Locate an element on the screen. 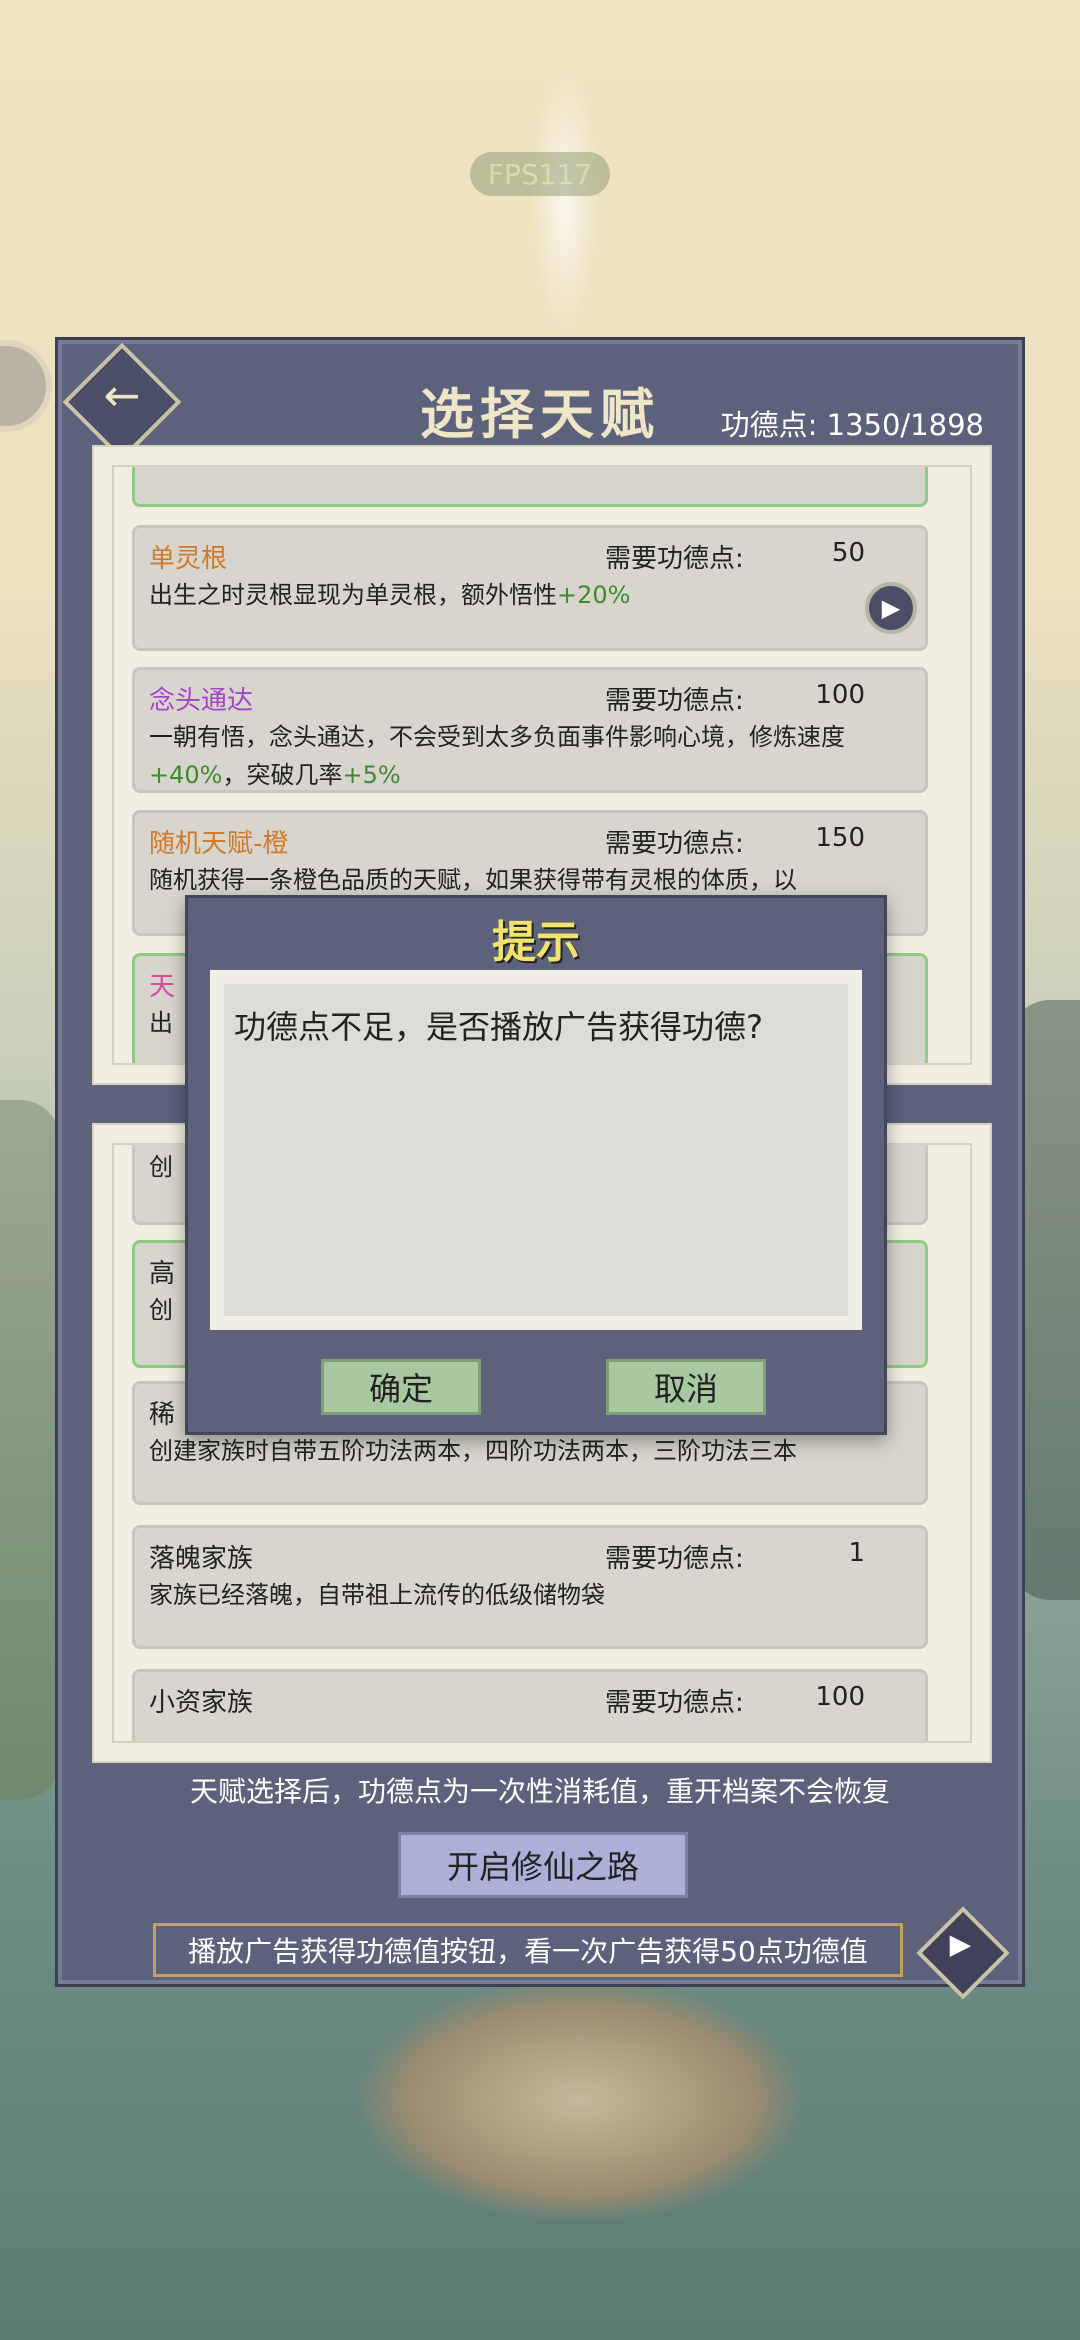 This screenshot has width=1080, height=2340. background-mountain-left is located at coordinates (30, 1450).